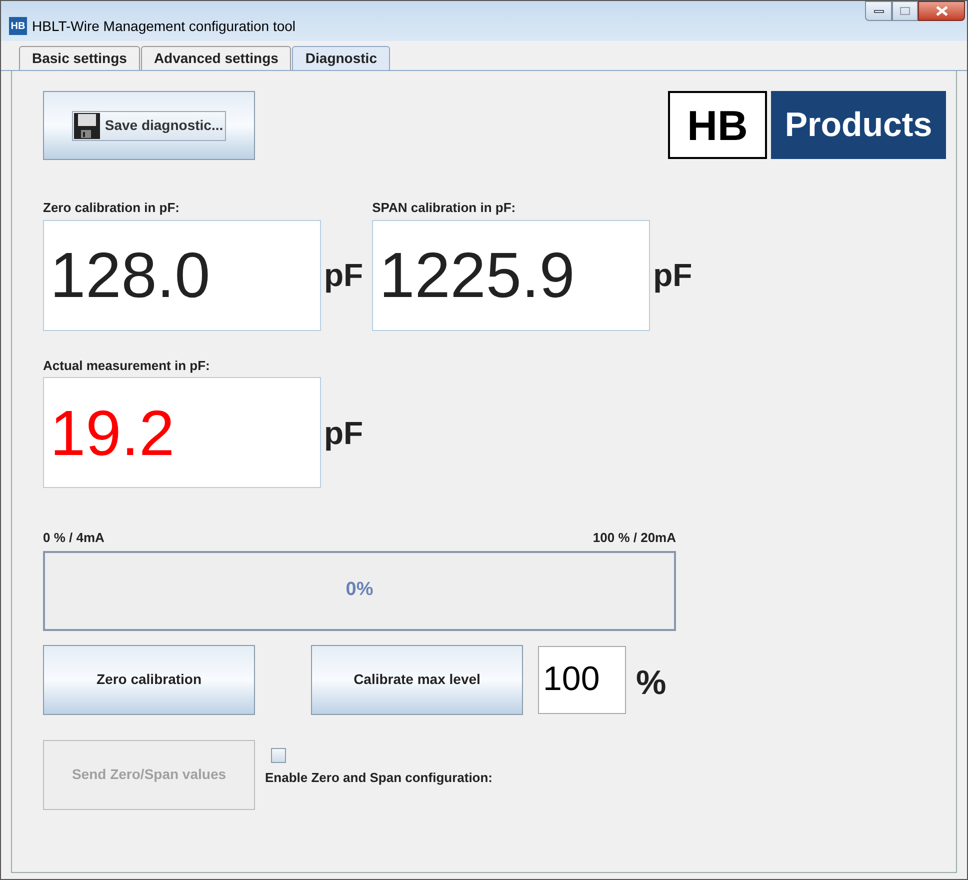 The image size is (968, 880). I want to click on company-logo: HB Products, so click(807, 125).